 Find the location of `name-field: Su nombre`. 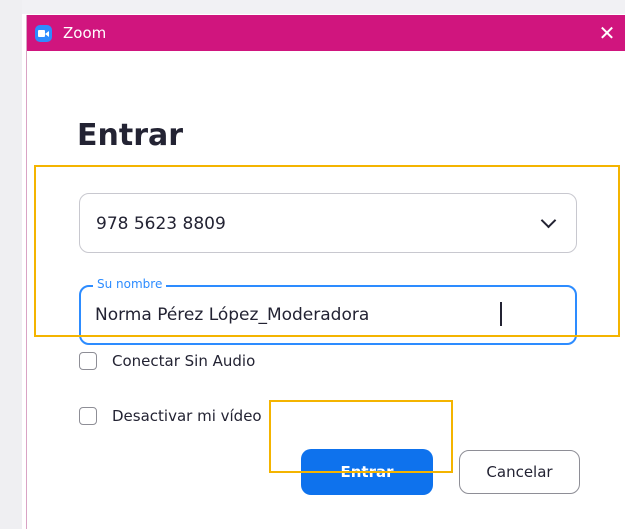

name-field: Su nombre is located at coordinates (328, 311).